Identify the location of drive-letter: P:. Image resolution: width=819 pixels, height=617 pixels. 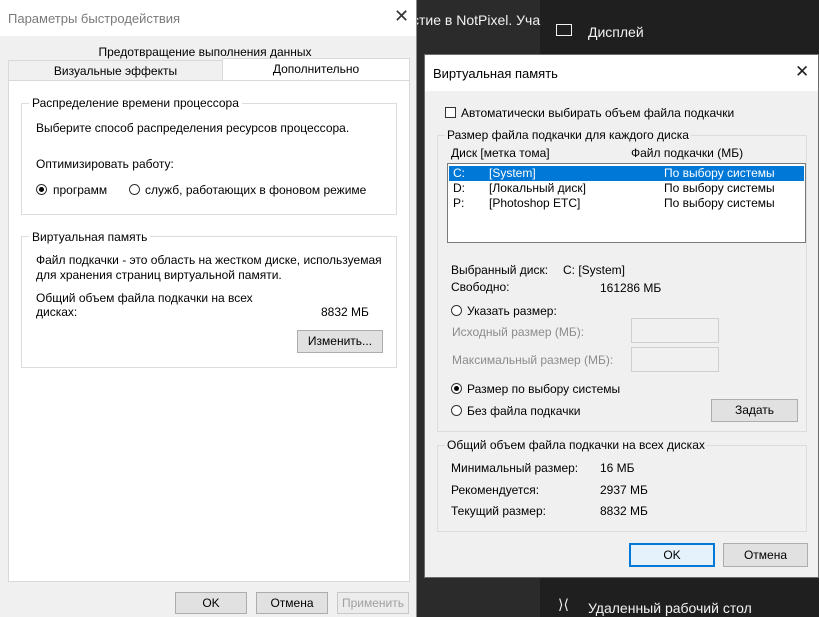
(459, 203).